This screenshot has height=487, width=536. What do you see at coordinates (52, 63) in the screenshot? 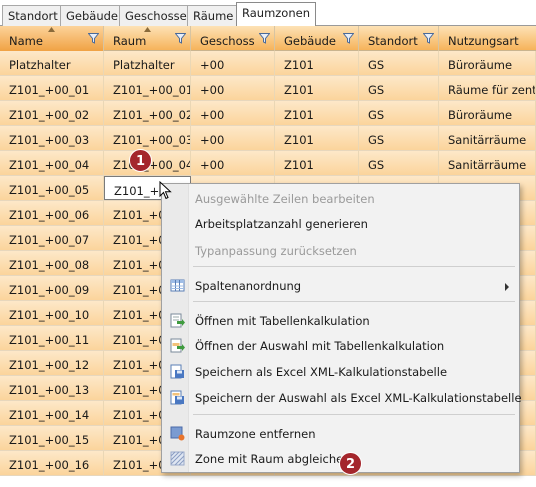
I see `cell-name: Platzhalter` at bounding box center [52, 63].